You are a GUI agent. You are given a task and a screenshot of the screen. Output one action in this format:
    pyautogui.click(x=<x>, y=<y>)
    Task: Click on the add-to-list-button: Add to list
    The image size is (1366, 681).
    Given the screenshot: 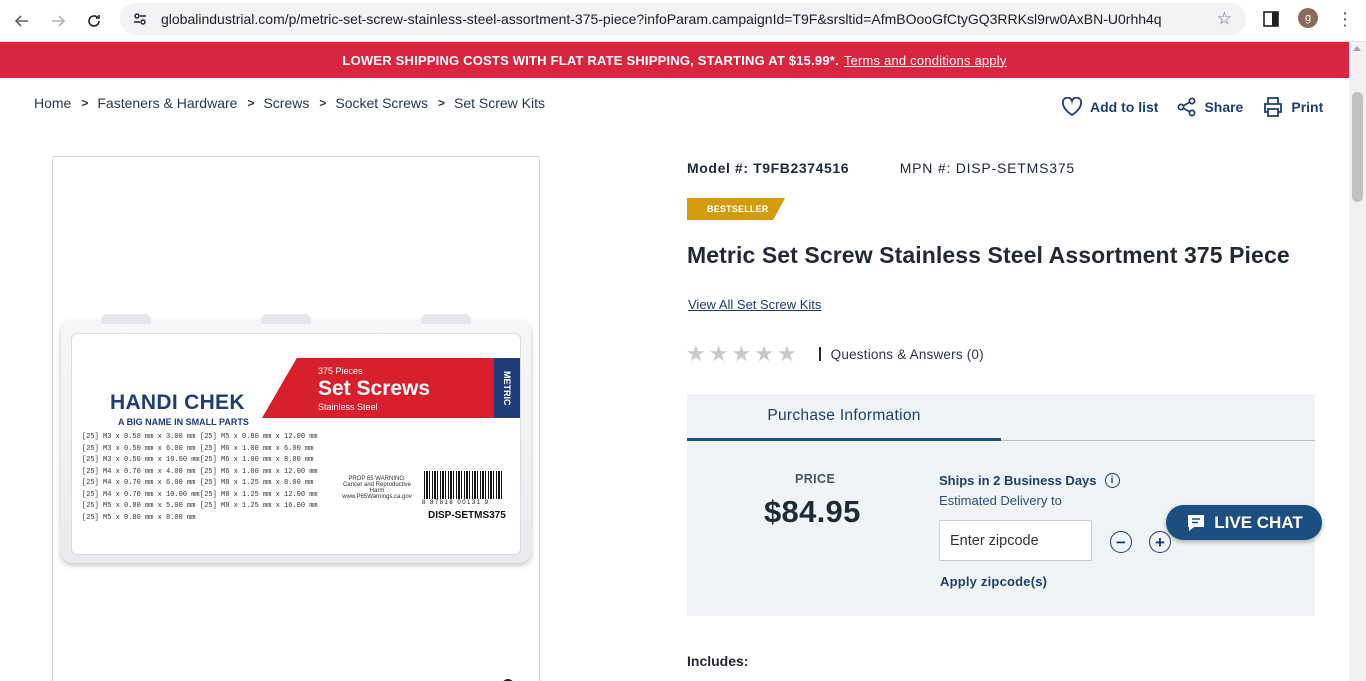 What is the action you would take?
    pyautogui.click(x=1109, y=107)
    